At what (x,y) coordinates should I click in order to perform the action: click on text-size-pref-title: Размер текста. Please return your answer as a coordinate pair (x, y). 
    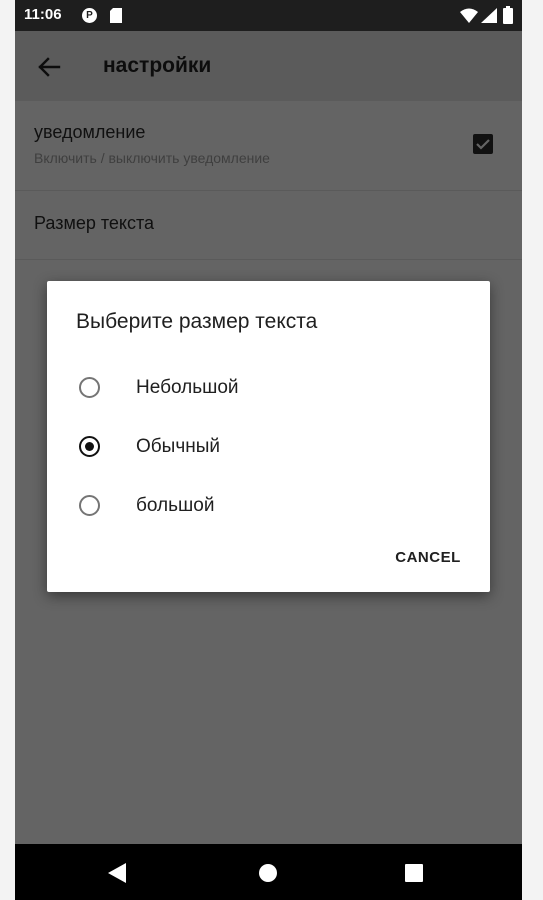
    Looking at the image, I should click on (94, 223).